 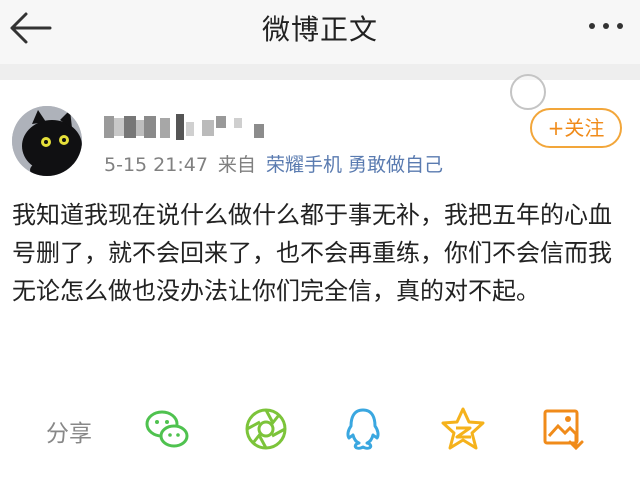 What do you see at coordinates (236, 165) in the screenshot?
I see `source-prefix: 来自` at bounding box center [236, 165].